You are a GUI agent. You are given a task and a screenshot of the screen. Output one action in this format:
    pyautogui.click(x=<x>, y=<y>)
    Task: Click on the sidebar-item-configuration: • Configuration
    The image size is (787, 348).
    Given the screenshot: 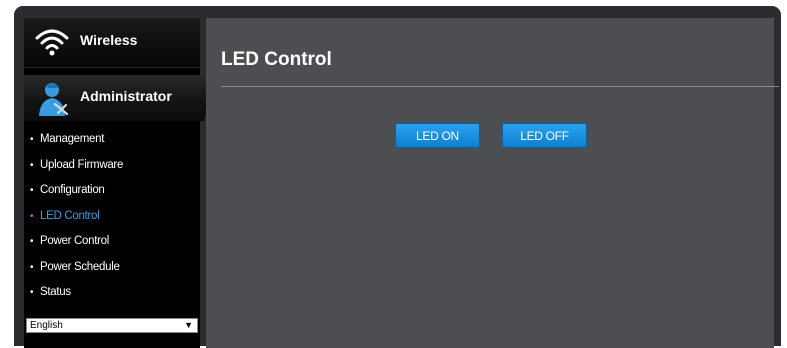 What is the action you would take?
    pyautogui.click(x=112, y=191)
    